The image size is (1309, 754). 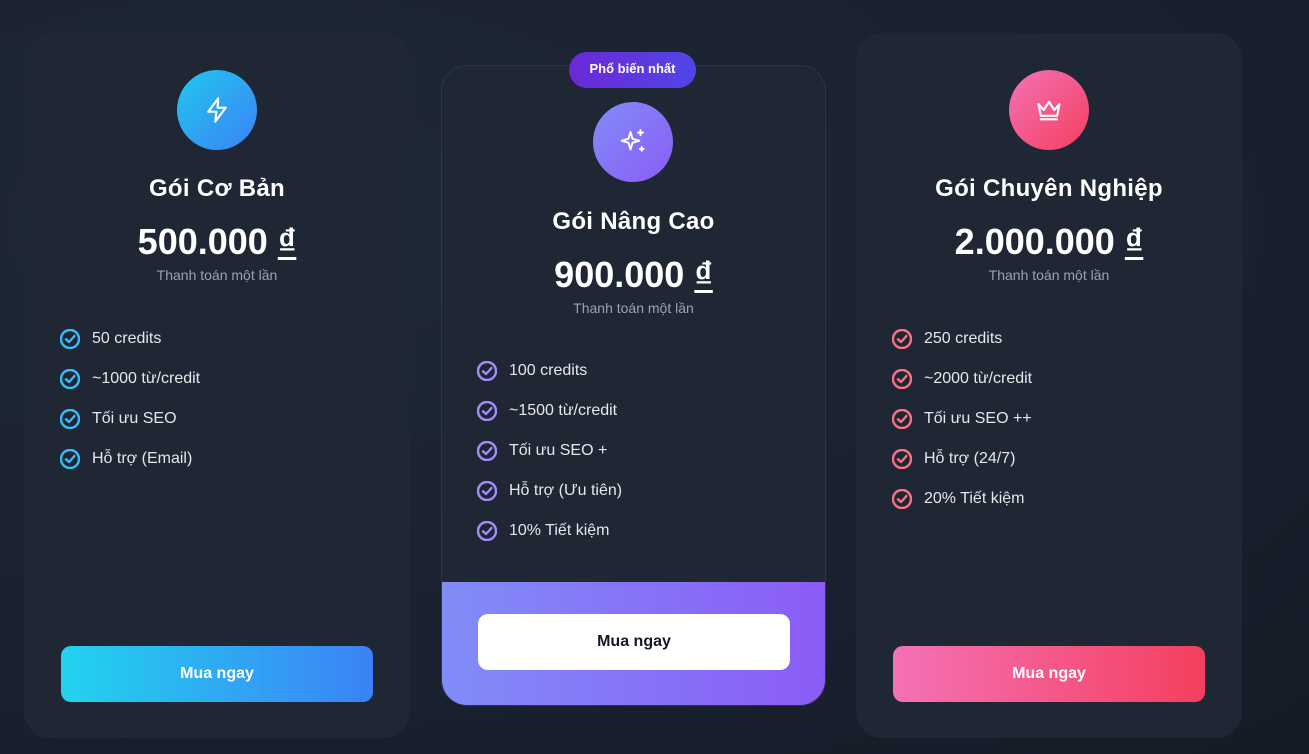 I want to click on buy-now-button-basic: Mua ngay, so click(x=217, y=674).